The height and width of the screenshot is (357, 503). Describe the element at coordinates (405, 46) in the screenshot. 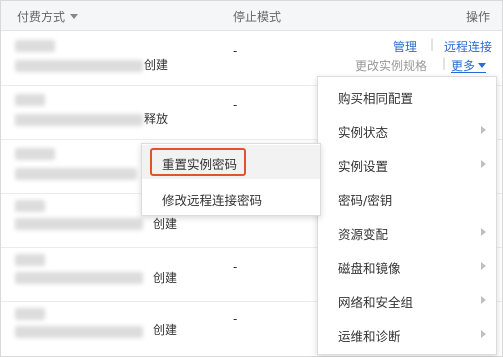

I see `manage-link: 管理` at that location.